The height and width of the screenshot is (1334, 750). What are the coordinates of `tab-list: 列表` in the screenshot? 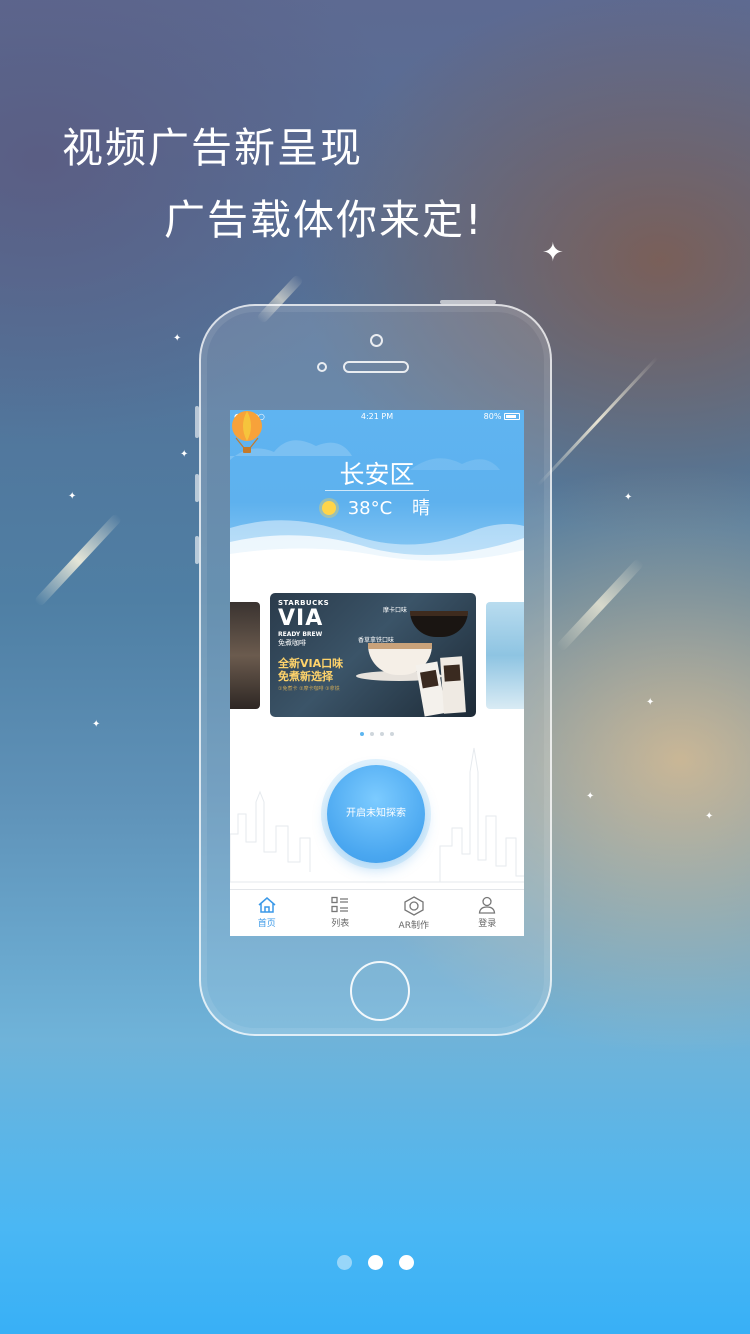 It's located at (341, 913).